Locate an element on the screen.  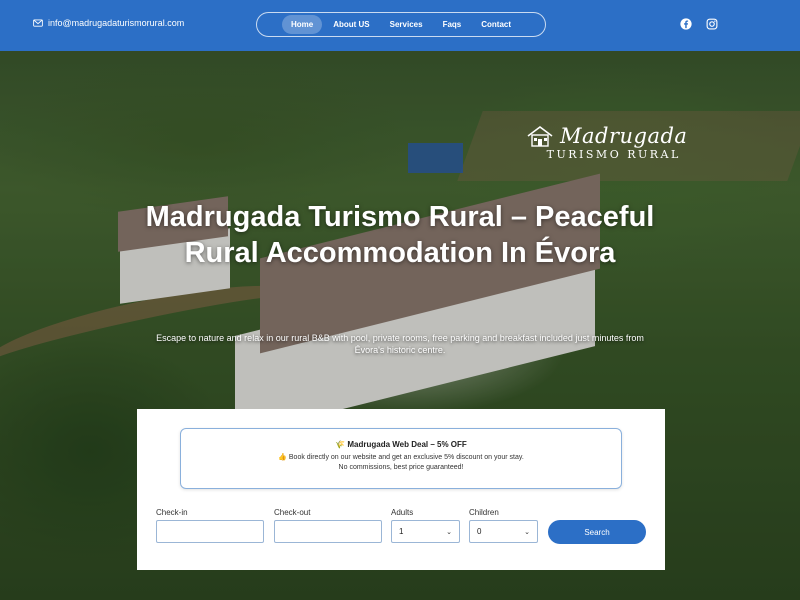
checkout-input is located at coordinates (328, 531).